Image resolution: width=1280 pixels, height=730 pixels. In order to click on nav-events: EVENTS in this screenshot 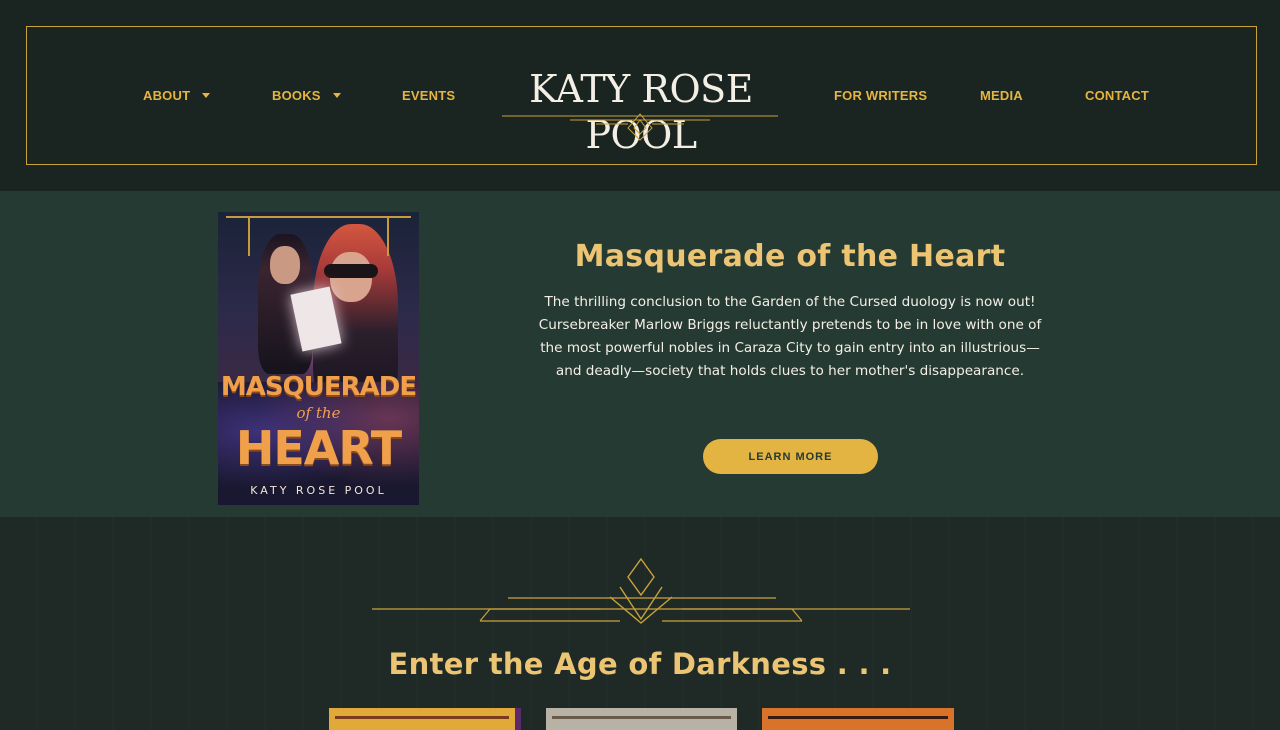, I will do `click(428, 95)`.